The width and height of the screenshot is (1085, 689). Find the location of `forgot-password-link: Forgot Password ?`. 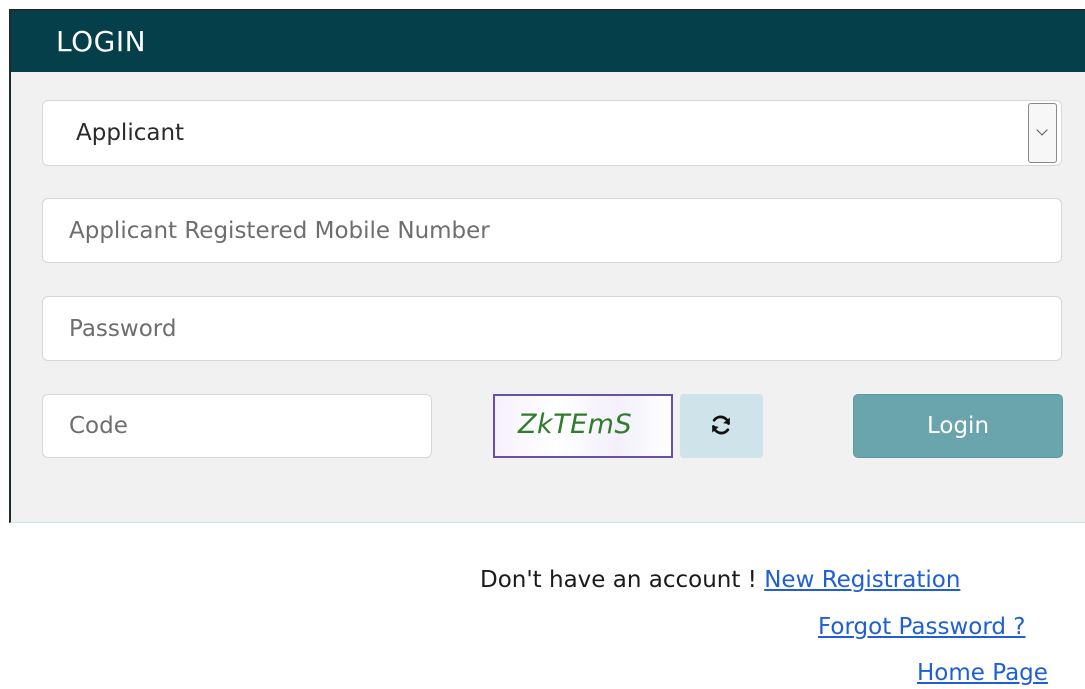

forgot-password-link: Forgot Password ? is located at coordinates (921, 627).